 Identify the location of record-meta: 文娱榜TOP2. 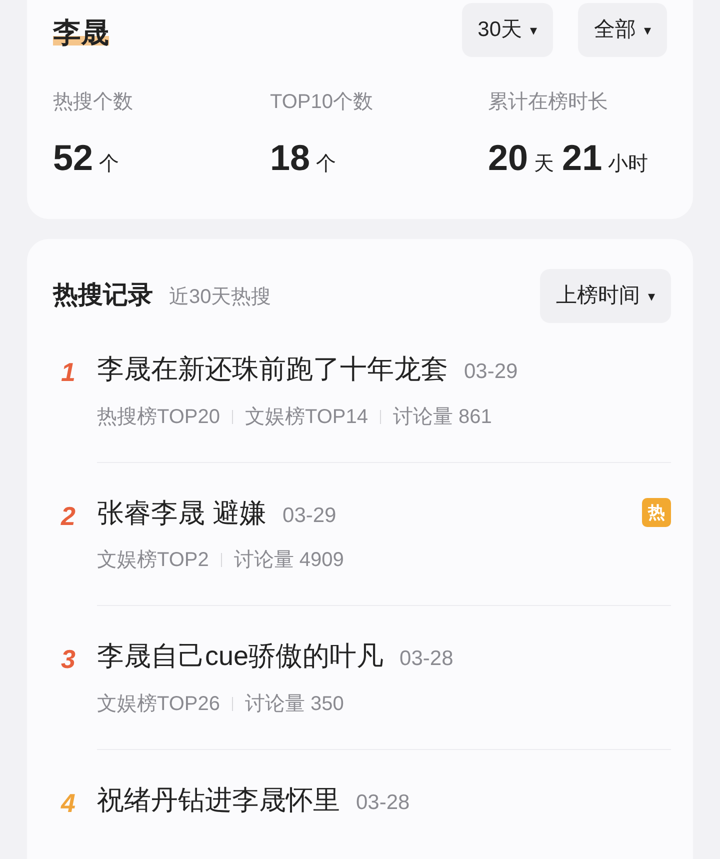
(153, 560).